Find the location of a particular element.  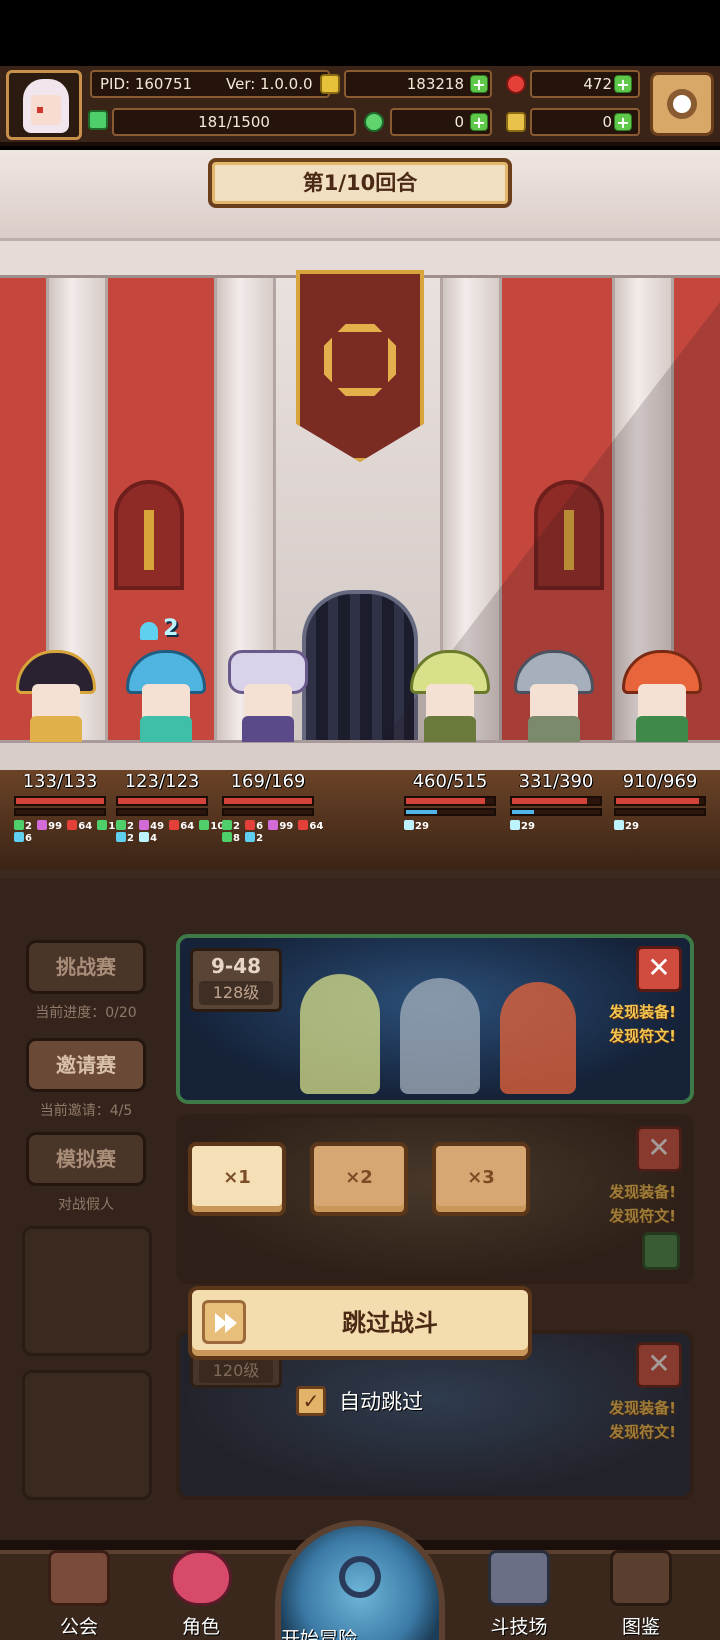

enemy-status-1: 460/515 29 is located at coordinates (450, 820).